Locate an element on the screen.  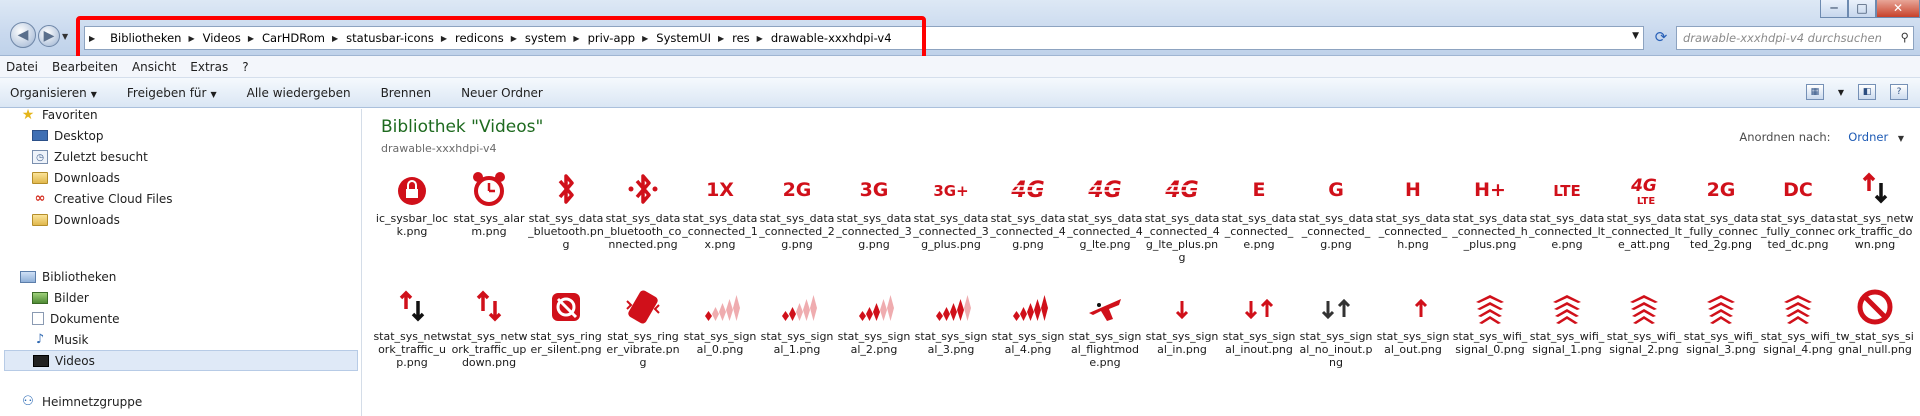
file-item: stat_sys_network_traffic_up.png is located at coordinates (412, 346).